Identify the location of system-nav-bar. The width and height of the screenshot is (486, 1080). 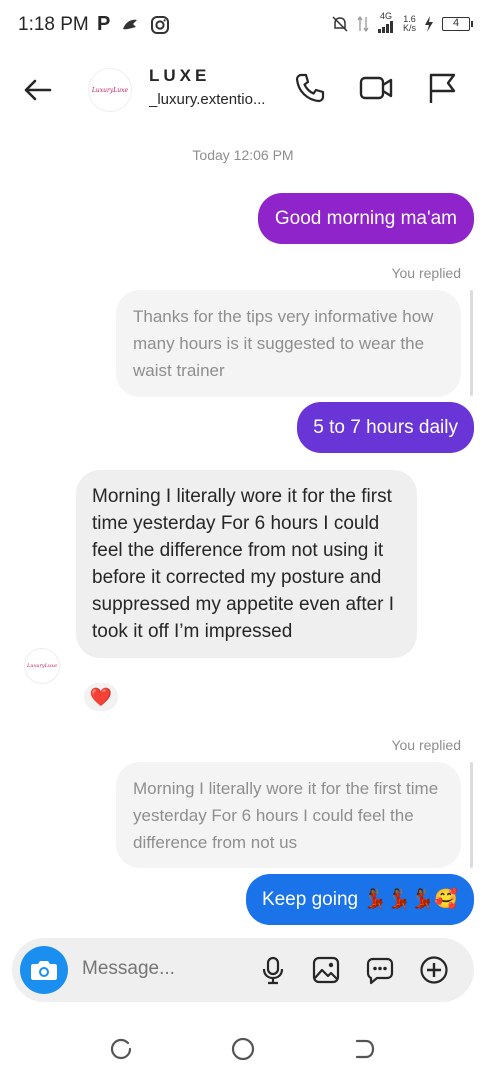
(243, 1049).